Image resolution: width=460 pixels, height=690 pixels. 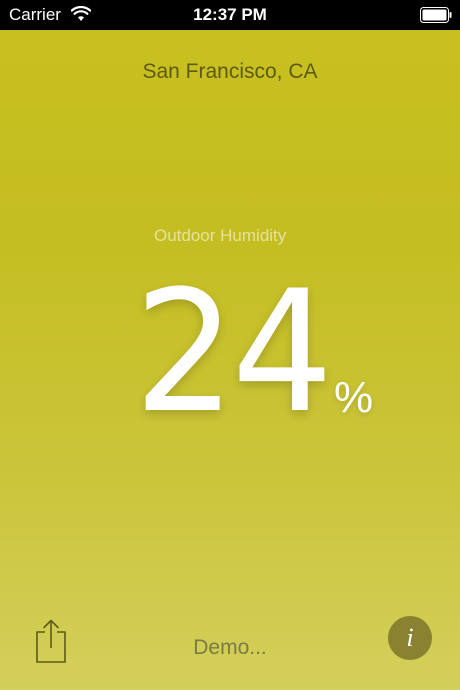 I want to click on location-title: San Francisco, CA, so click(x=230, y=71).